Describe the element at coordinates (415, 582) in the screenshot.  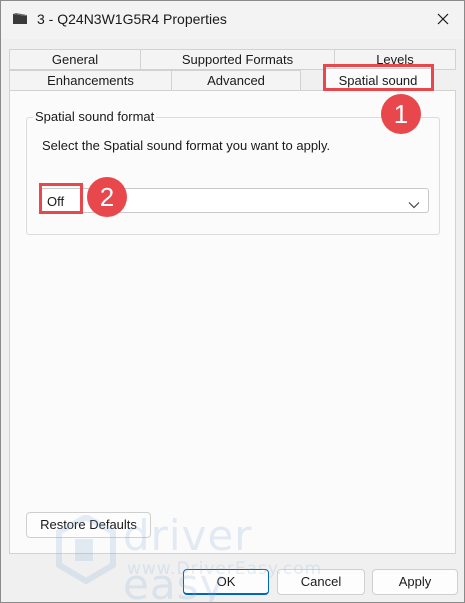
I see `apply-button: Apply` at that location.